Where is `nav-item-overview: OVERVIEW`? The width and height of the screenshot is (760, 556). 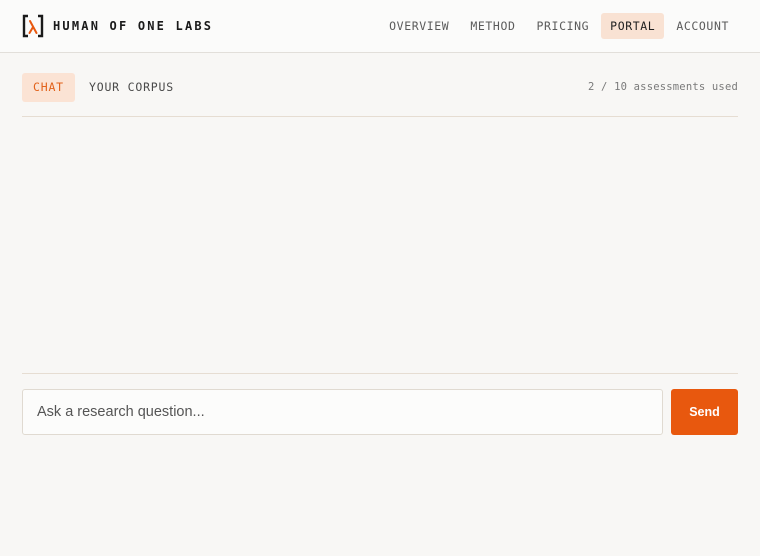 nav-item-overview: OVERVIEW is located at coordinates (419, 26).